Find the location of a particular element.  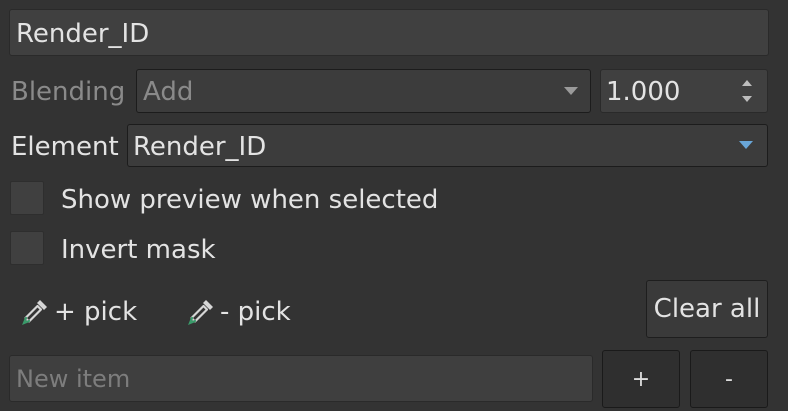

show-preview-checkbox is located at coordinates (27, 198).